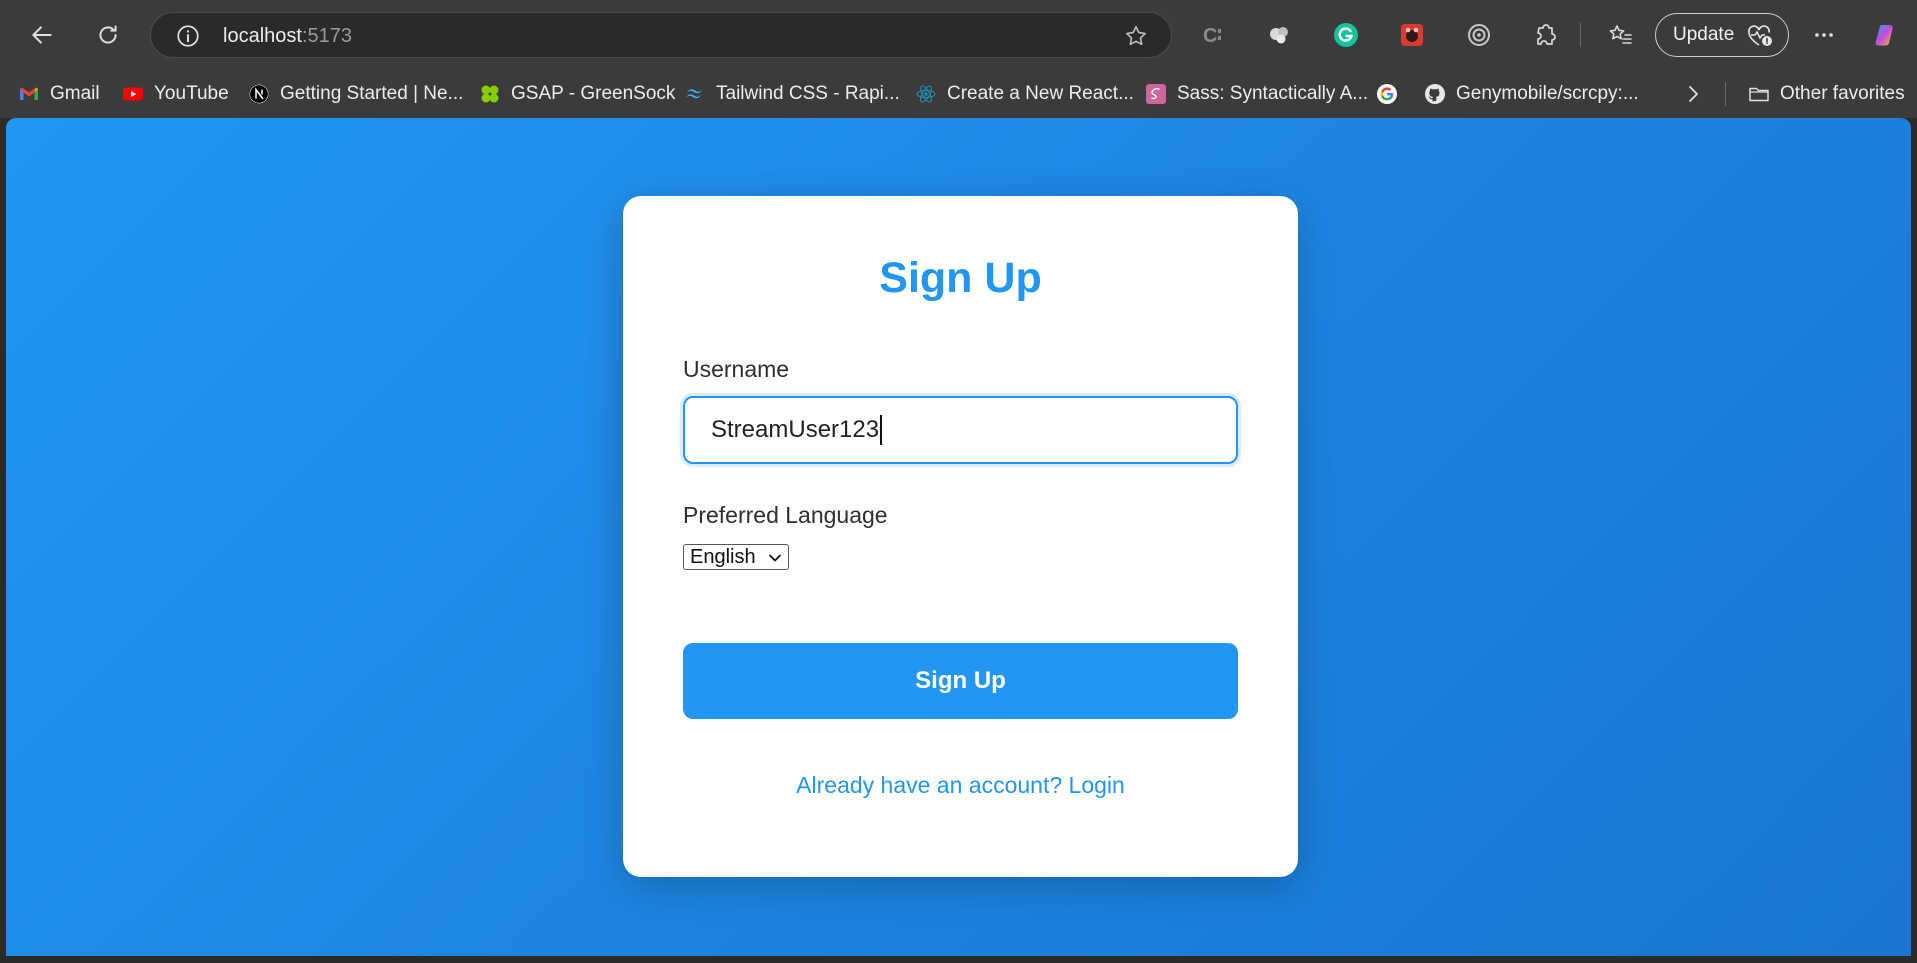 This screenshot has height=963, width=1917. Describe the element at coordinates (960, 278) in the screenshot. I see `page-title: Sign Up` at that location.